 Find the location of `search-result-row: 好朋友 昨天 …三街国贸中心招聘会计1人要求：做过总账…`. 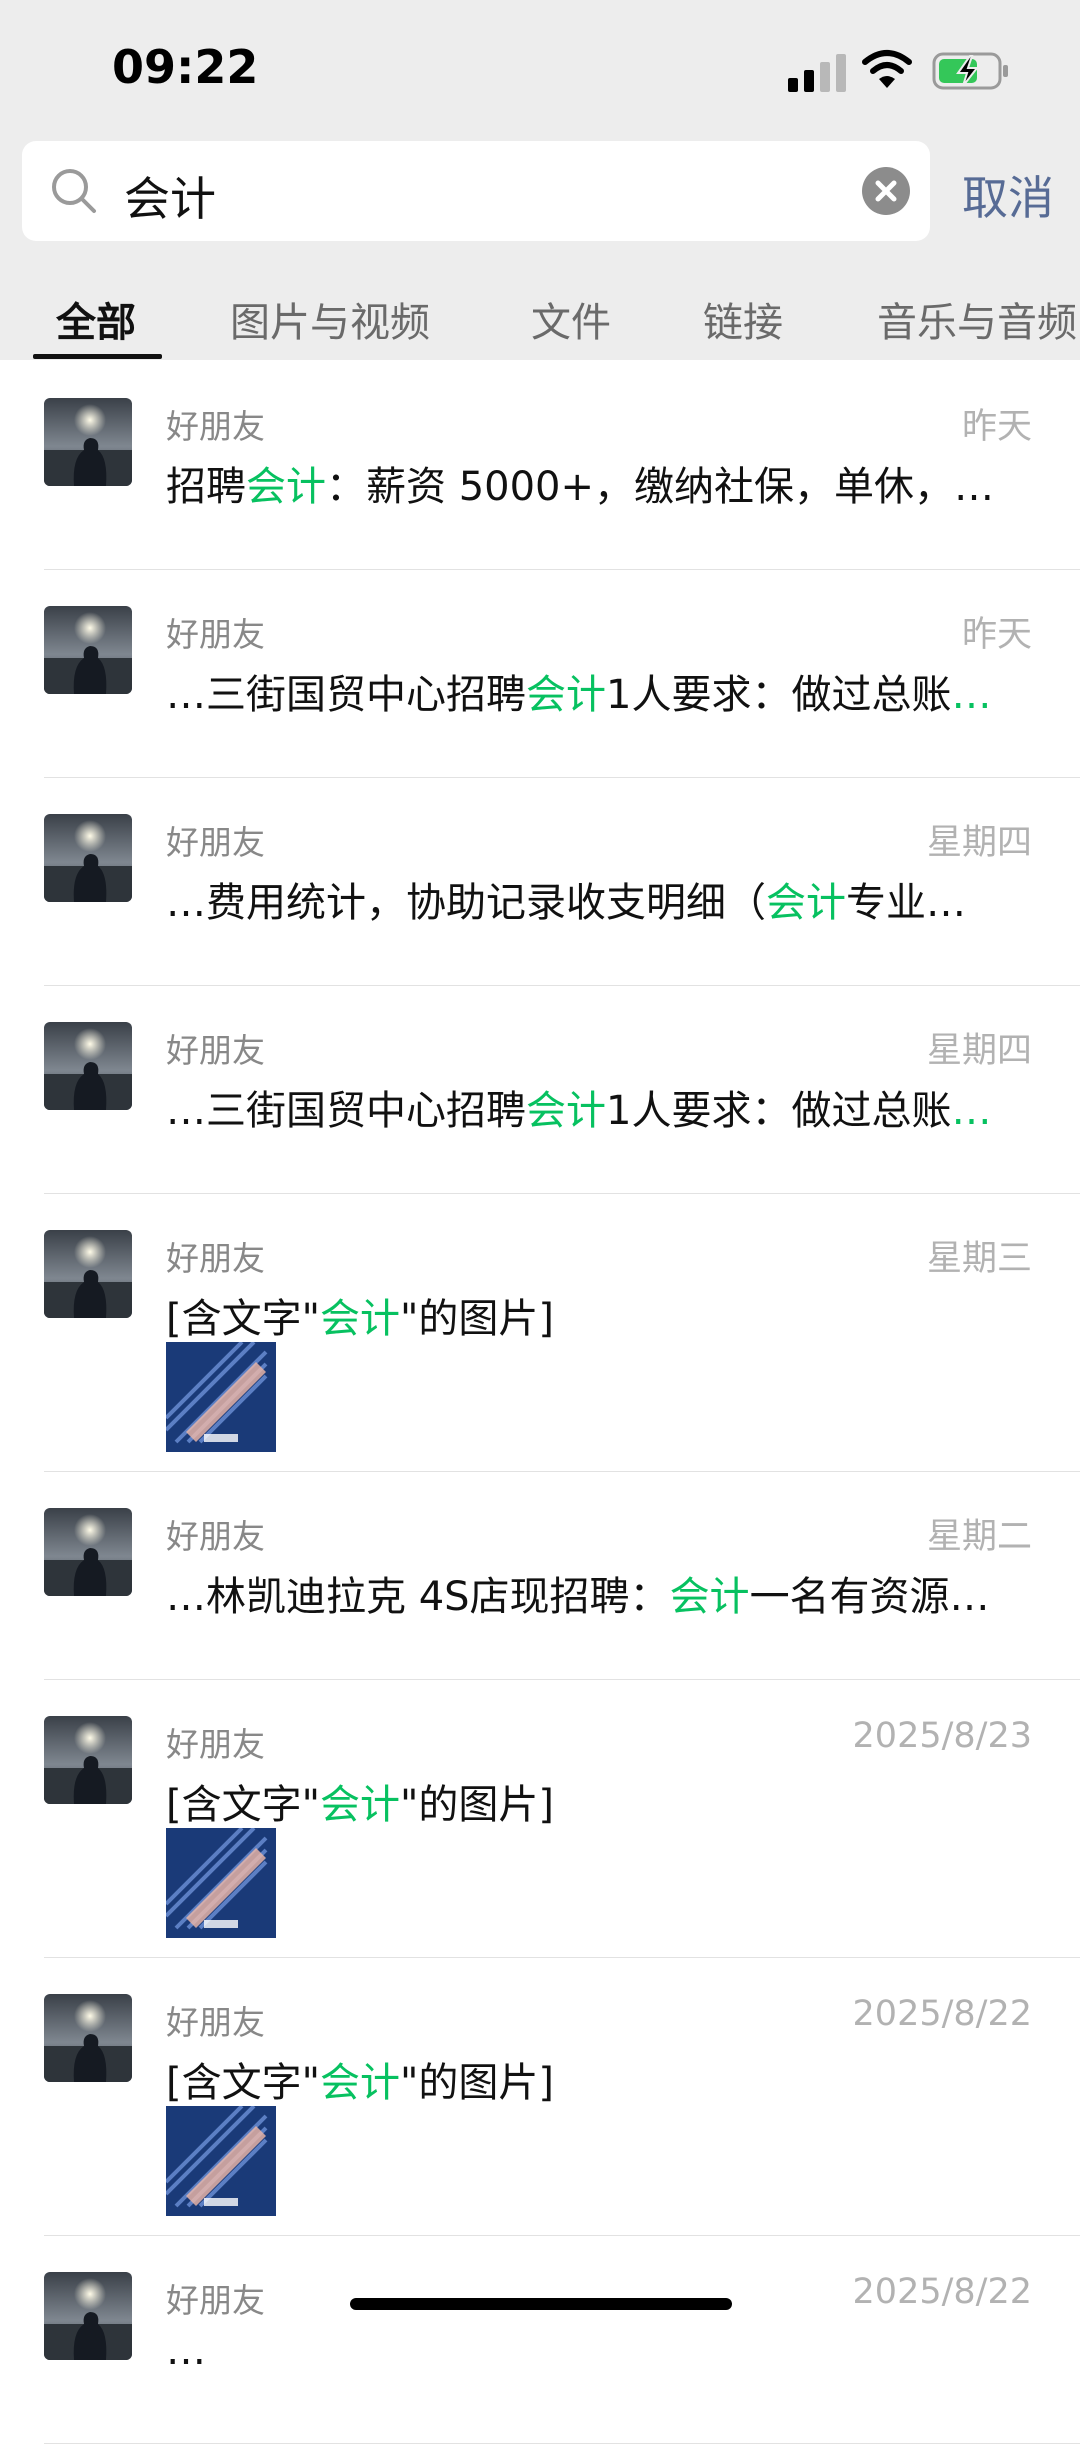

search-result-row: 好朋友 昨天 …三街国贸中心招聘会计1人要求：做过总账… is located at coordinates (540, 674).